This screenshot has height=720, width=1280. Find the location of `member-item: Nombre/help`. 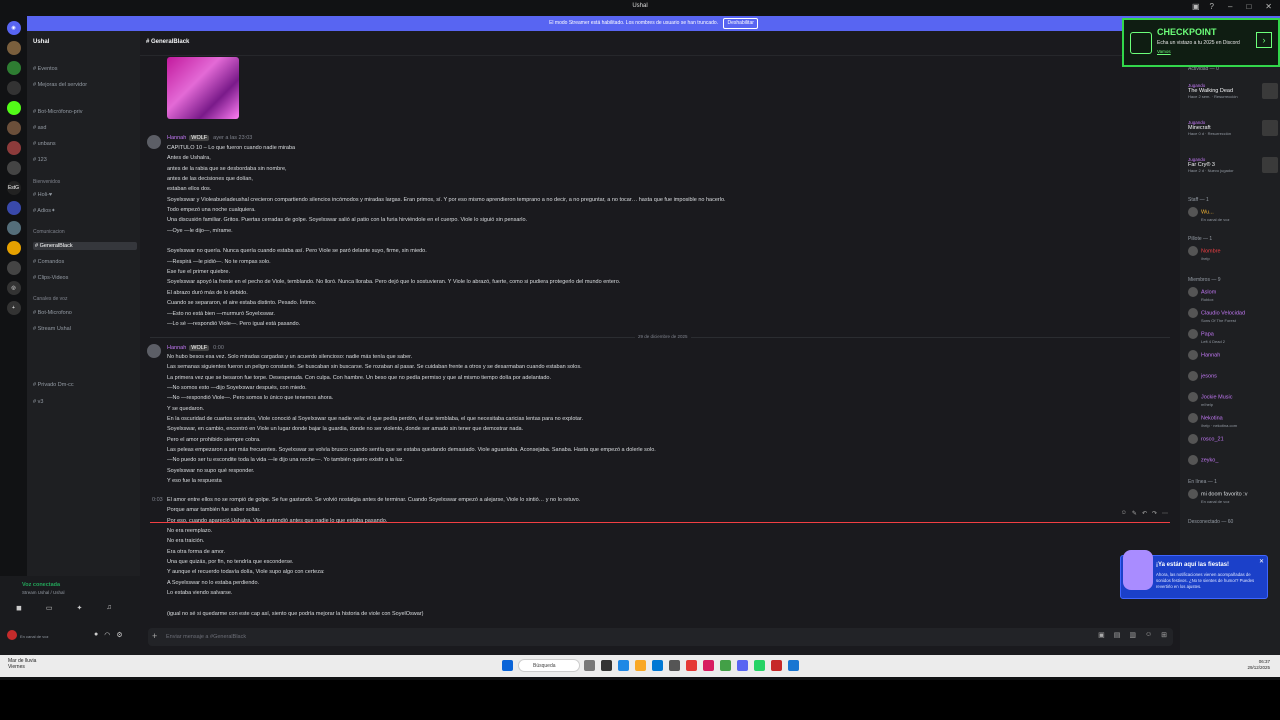

member-item: Nombre/help is located at coordinates (1204, 253).